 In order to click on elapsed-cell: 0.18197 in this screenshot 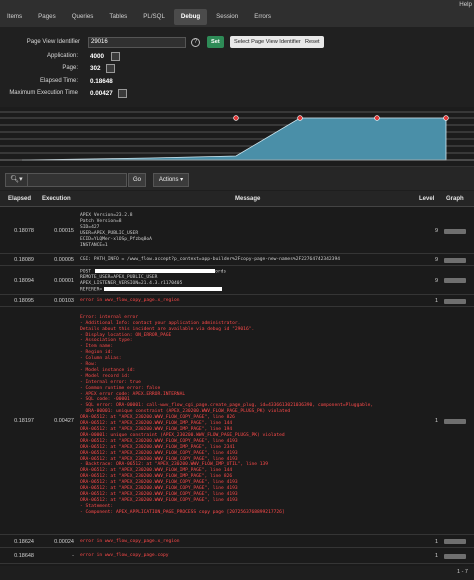, I will do `click(24, 421)`.